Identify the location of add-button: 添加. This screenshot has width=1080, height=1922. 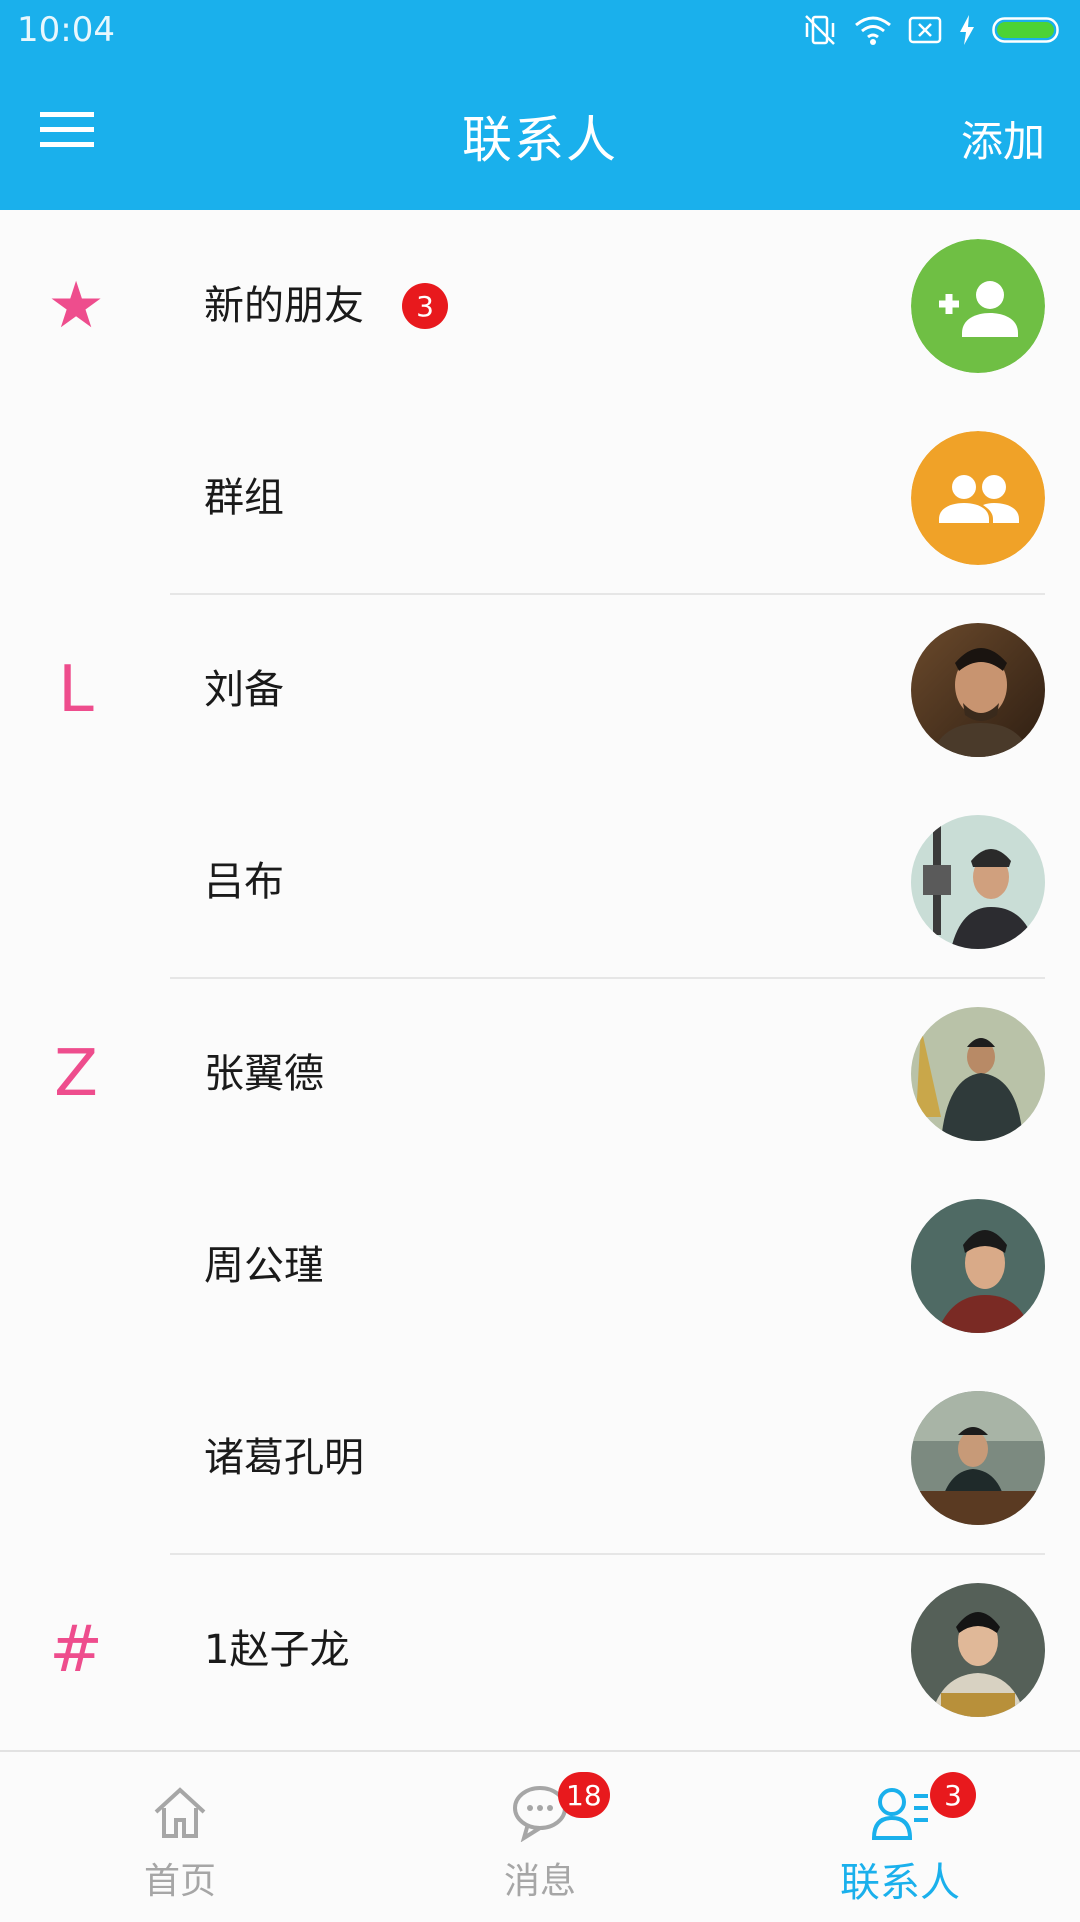
(1003, 138).